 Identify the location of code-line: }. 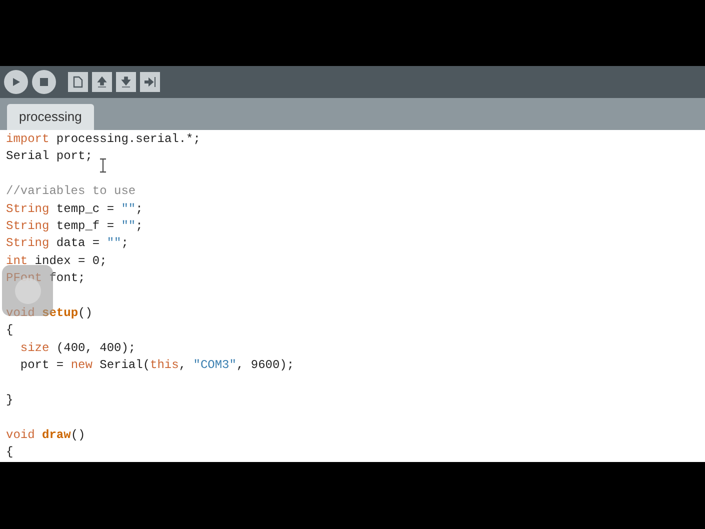
(10, 400).